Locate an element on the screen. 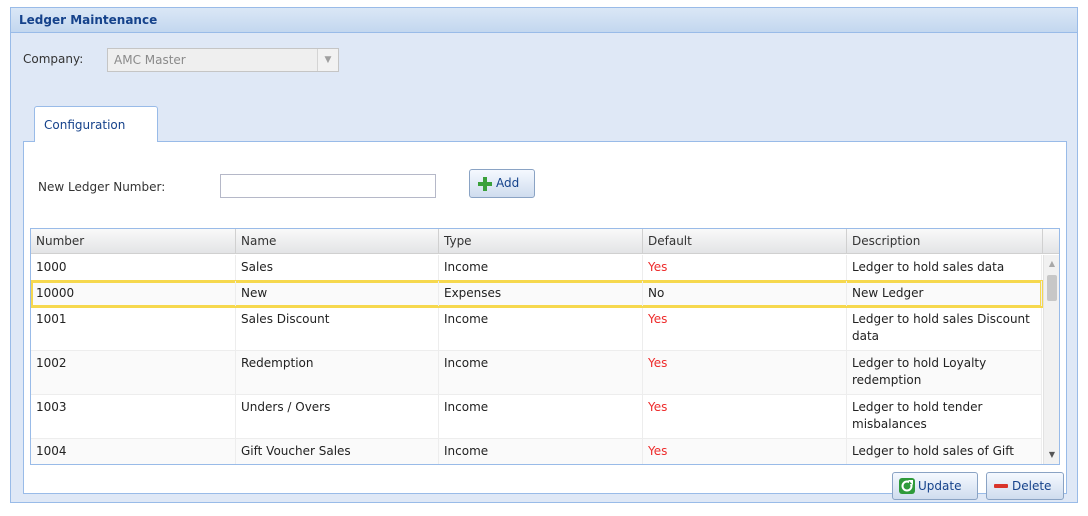  company-select-value: AMC Master is located at coordinates (150, 60).